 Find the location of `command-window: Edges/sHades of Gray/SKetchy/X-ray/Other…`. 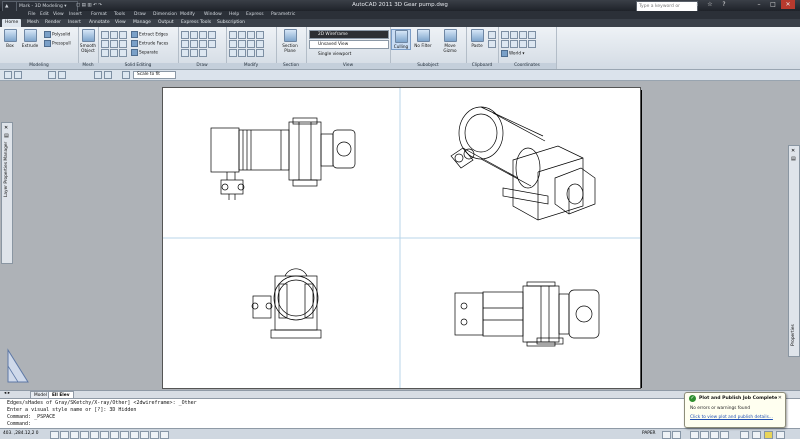

command-window: Edges/sHades of Gray/SKetchy/X-ray/Other… is located at coordinates (400, 413).